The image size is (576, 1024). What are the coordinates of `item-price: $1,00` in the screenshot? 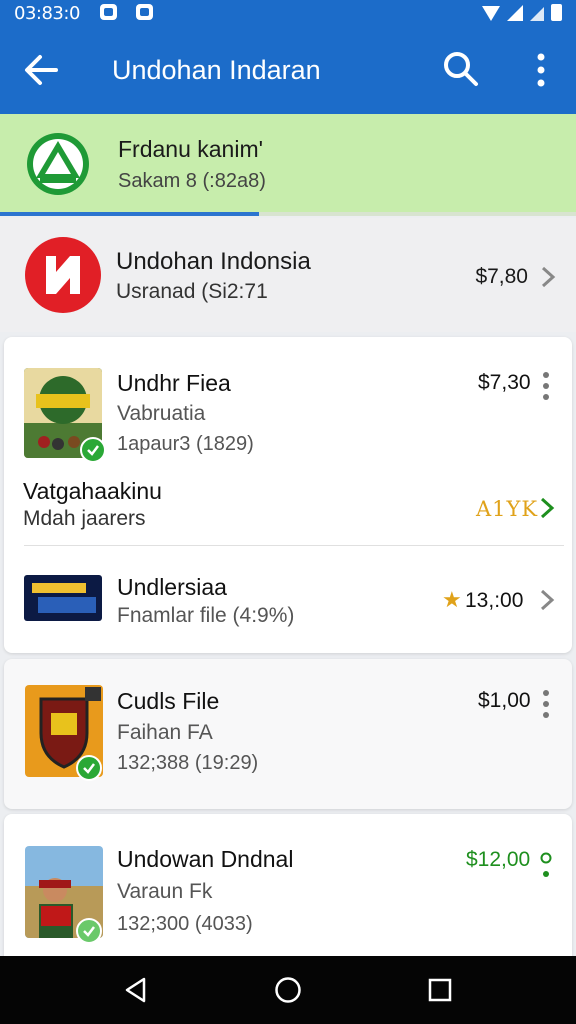 It's located at (504, 700).